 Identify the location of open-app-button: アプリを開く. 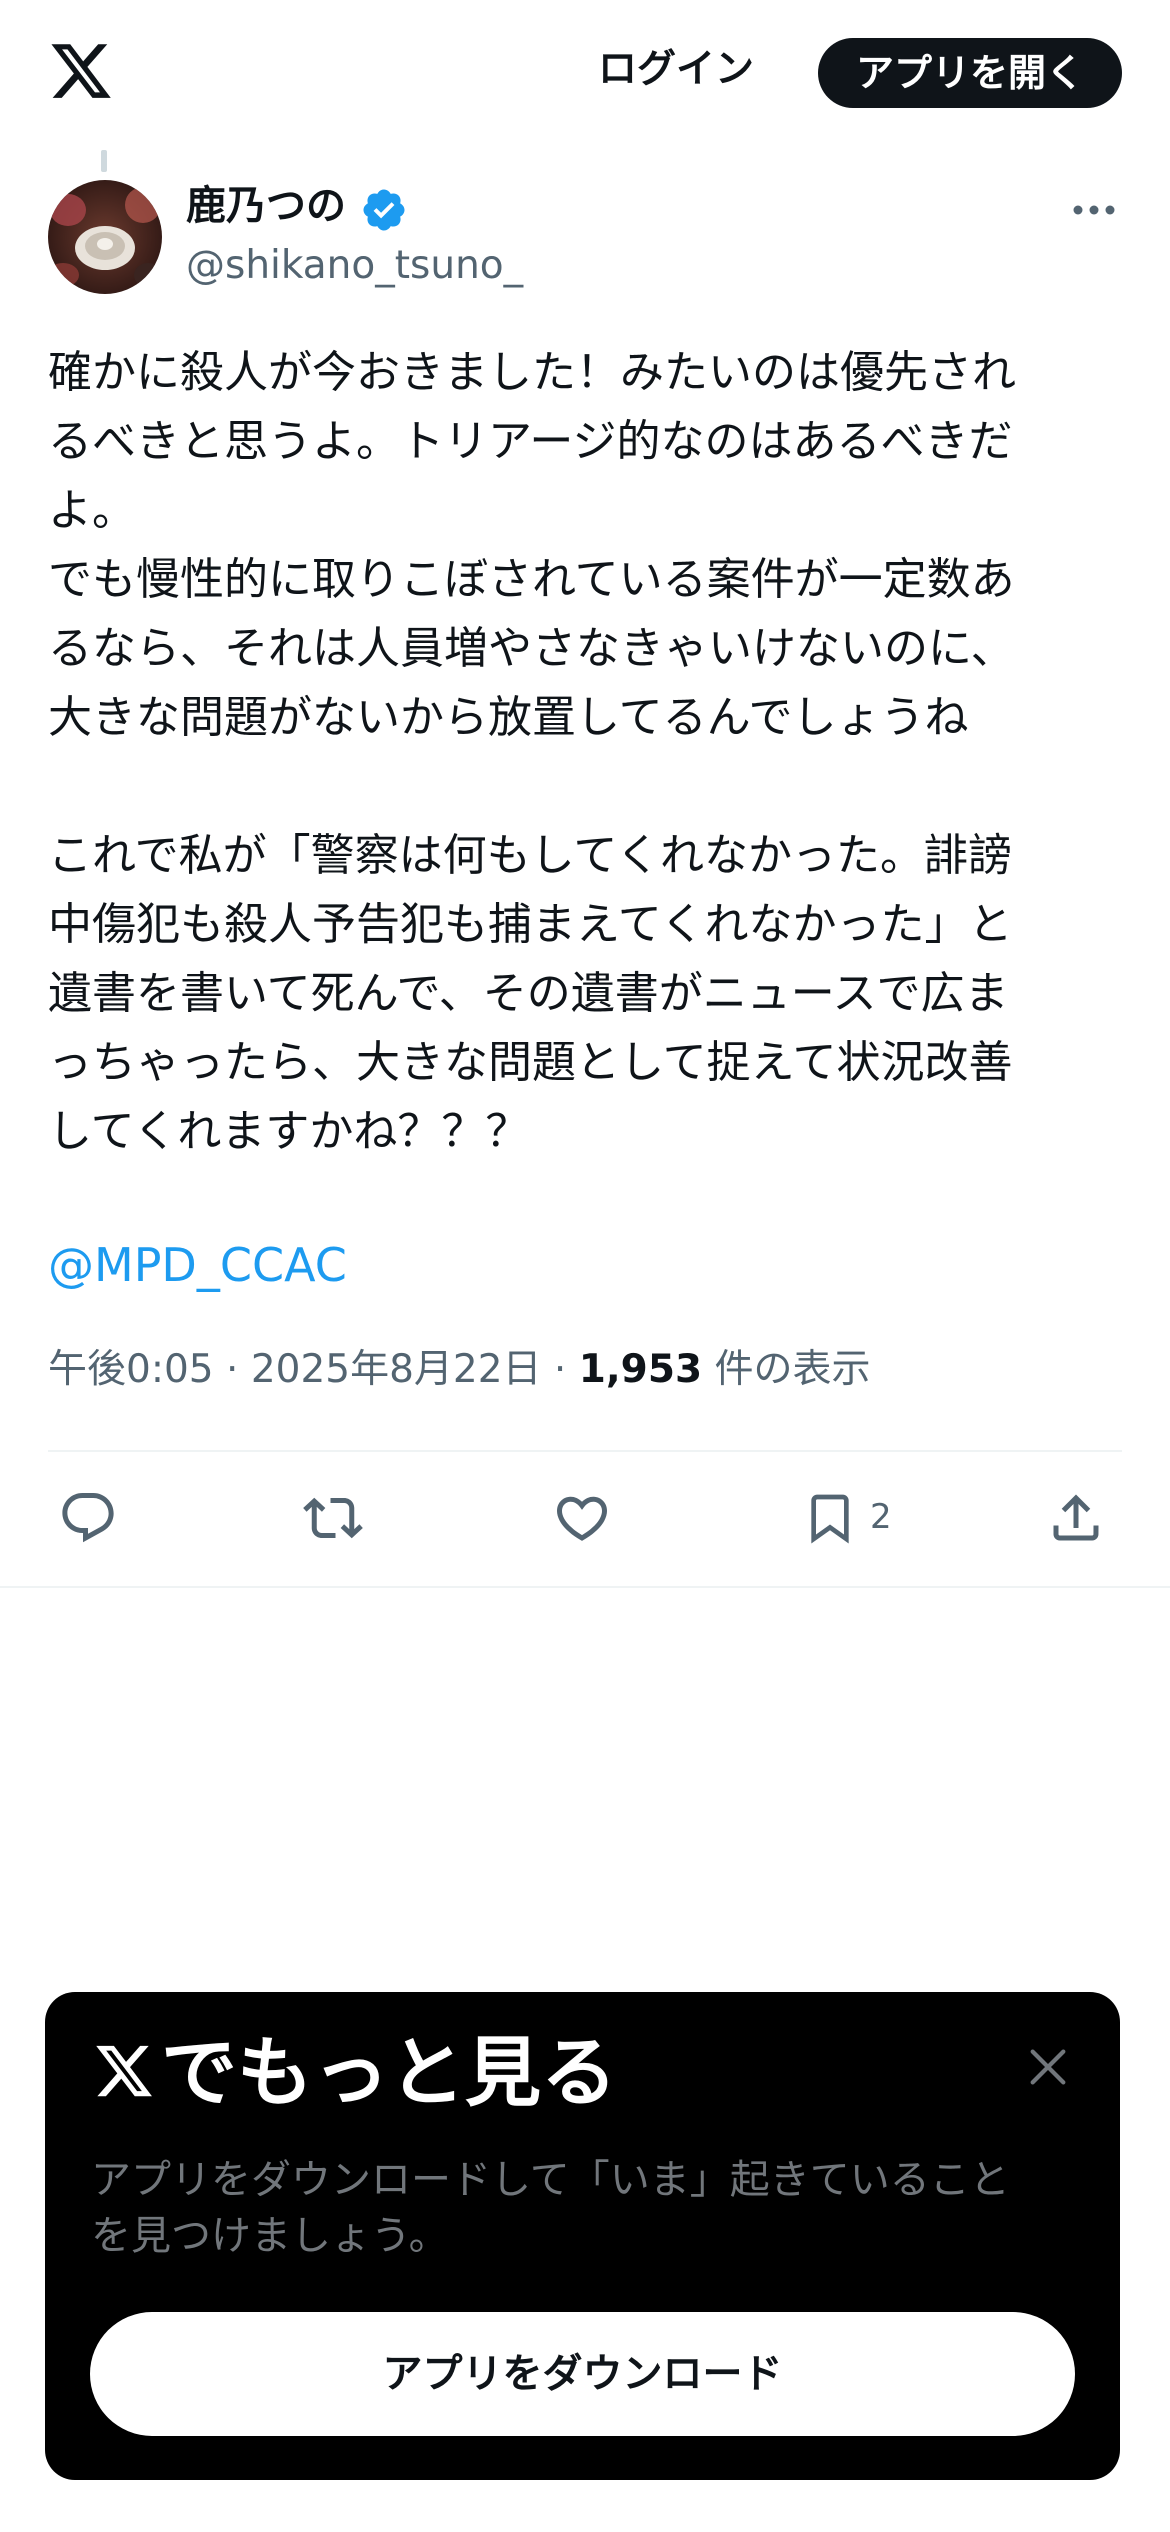
(970, 73).